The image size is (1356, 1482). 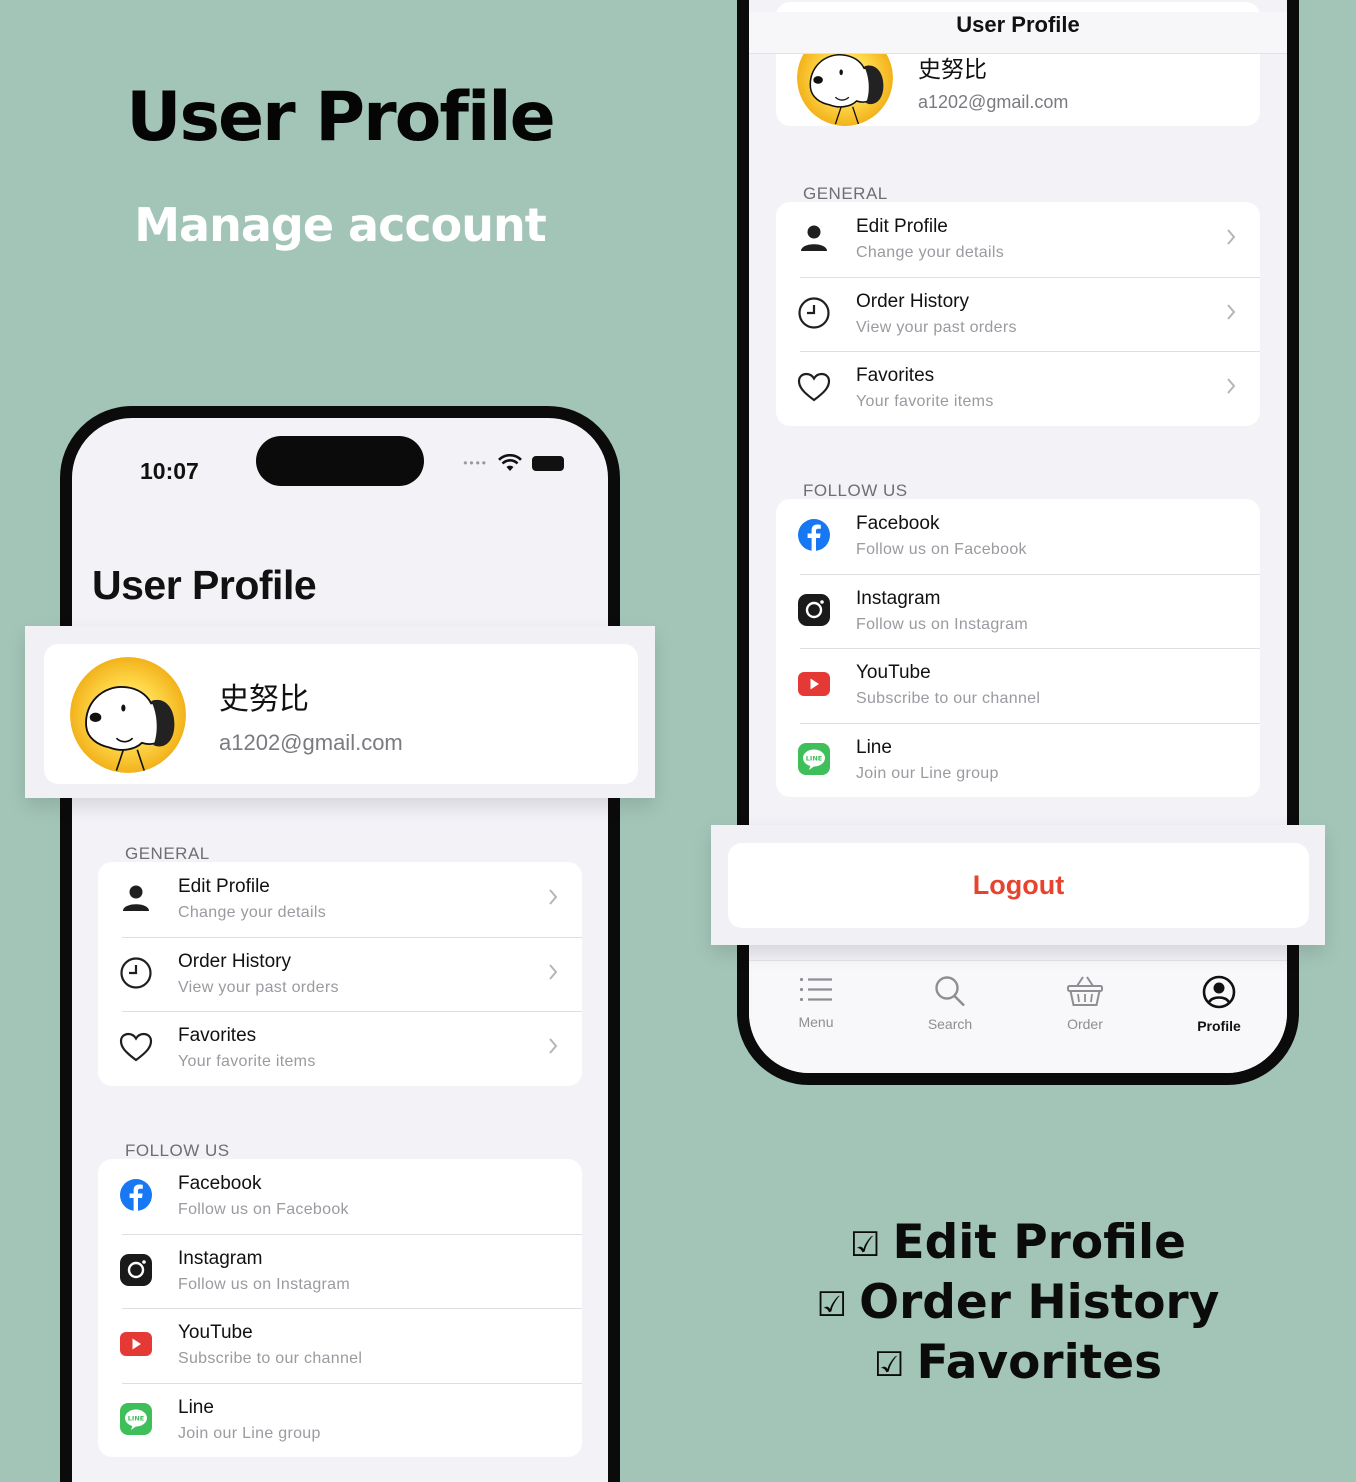 What do you see at coordinates (950, 1024) in the screenshot?
I see `tab-label: Search` at bounding box center [950, 1024].